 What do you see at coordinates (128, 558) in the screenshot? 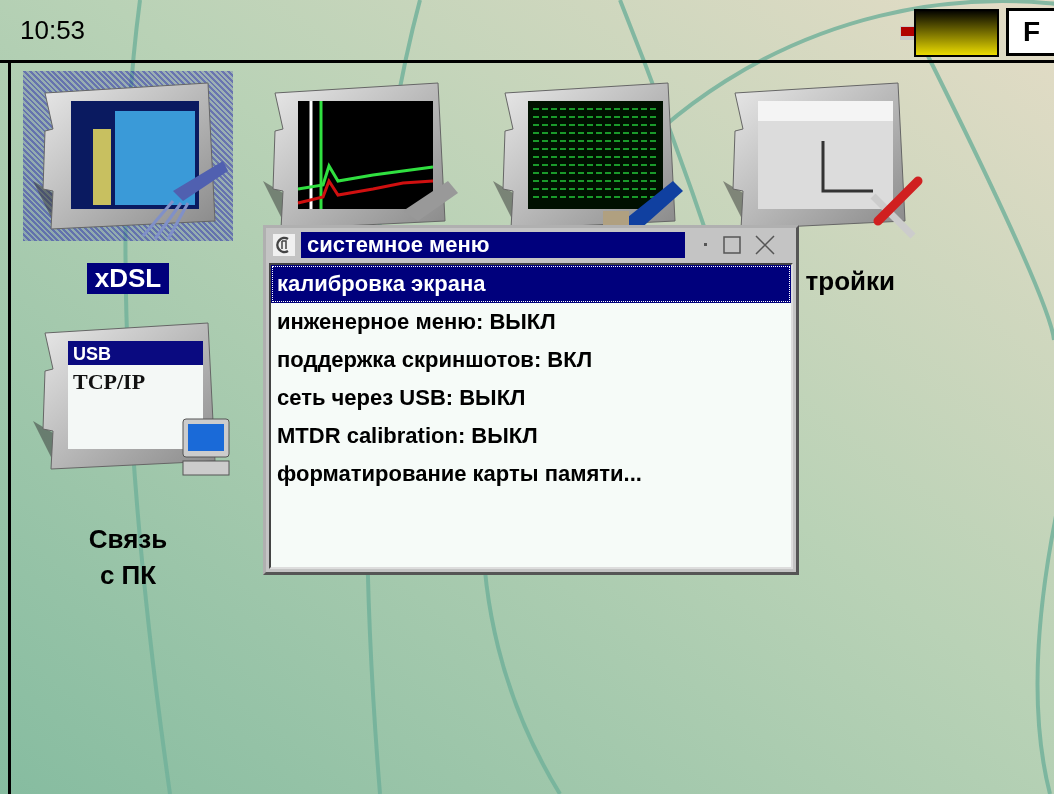
I see `icon-label: Связь с ПК` at bounding box center [128, 558].